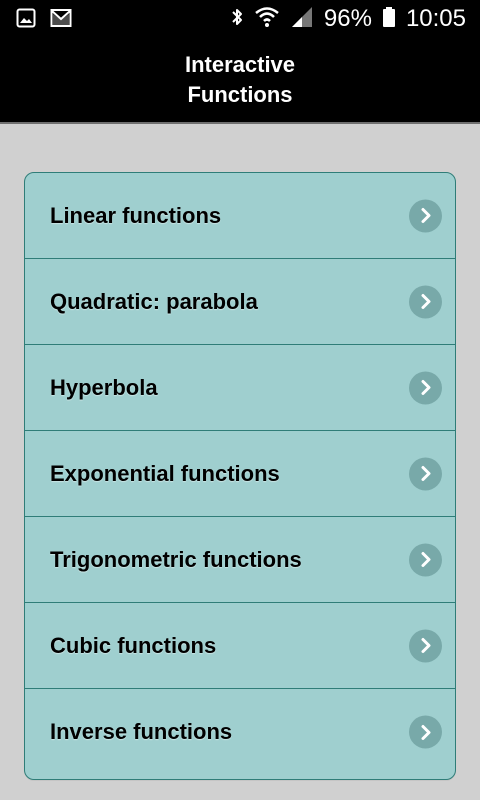 This screenshot has height=800, width=480. I want to click on system-status: 96% 10:05, so click(348, 19).